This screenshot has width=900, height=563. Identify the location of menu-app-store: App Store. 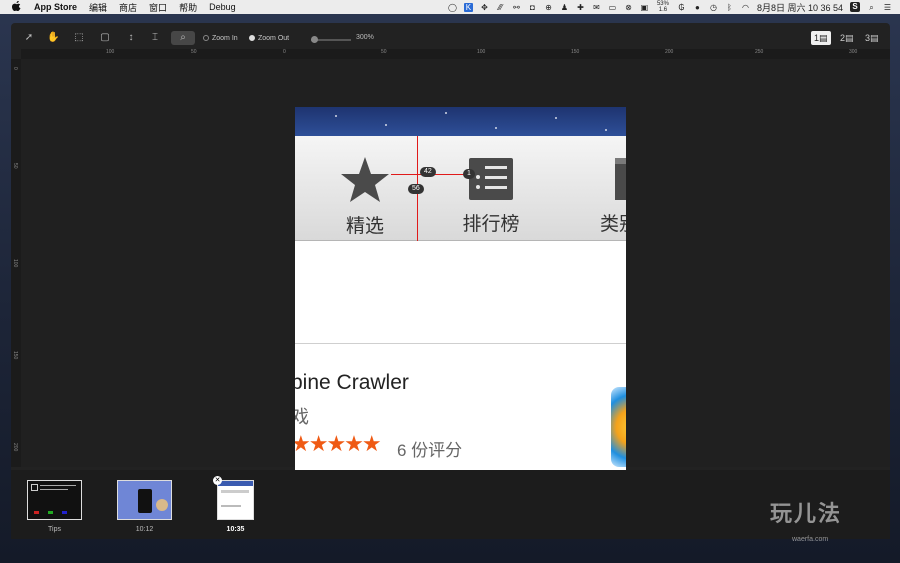
(55, 7).